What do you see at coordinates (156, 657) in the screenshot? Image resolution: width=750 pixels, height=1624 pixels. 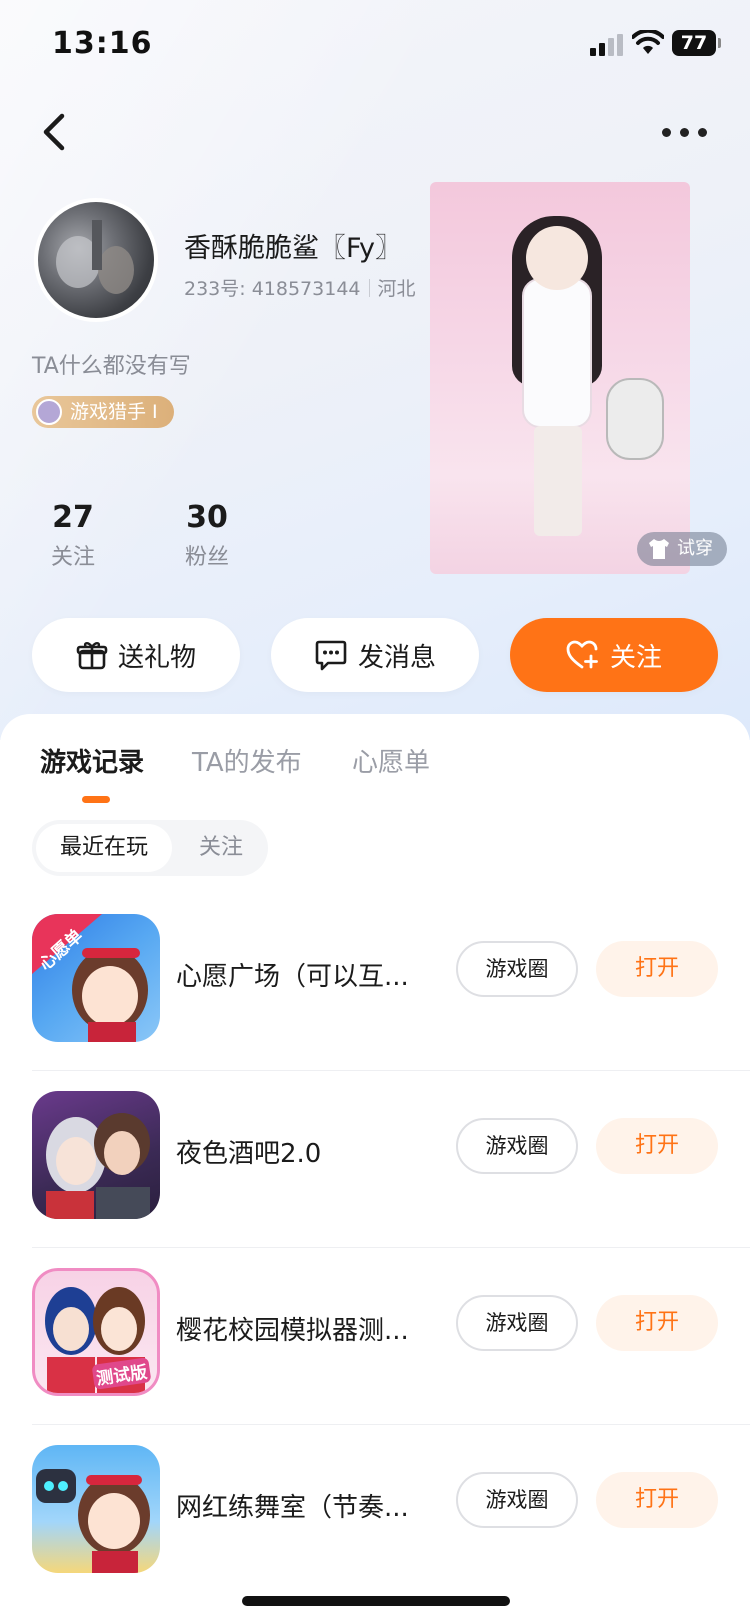 I see `send-gift-label: 送礼物` at bounding box center [156, 657].